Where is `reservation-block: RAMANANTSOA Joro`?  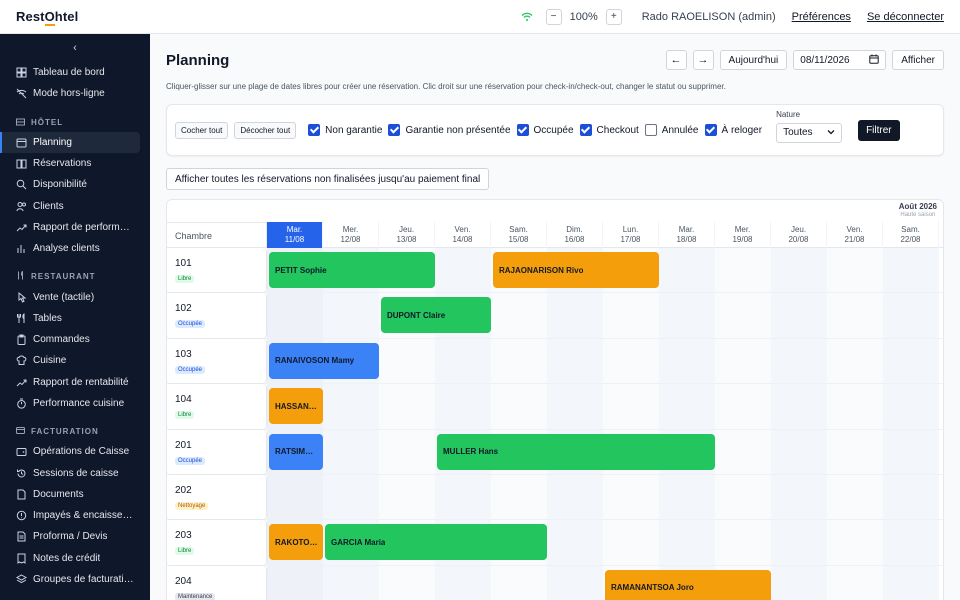
reservation-block: RAMANANTSOA Joro is located at coordinates (688, 584).